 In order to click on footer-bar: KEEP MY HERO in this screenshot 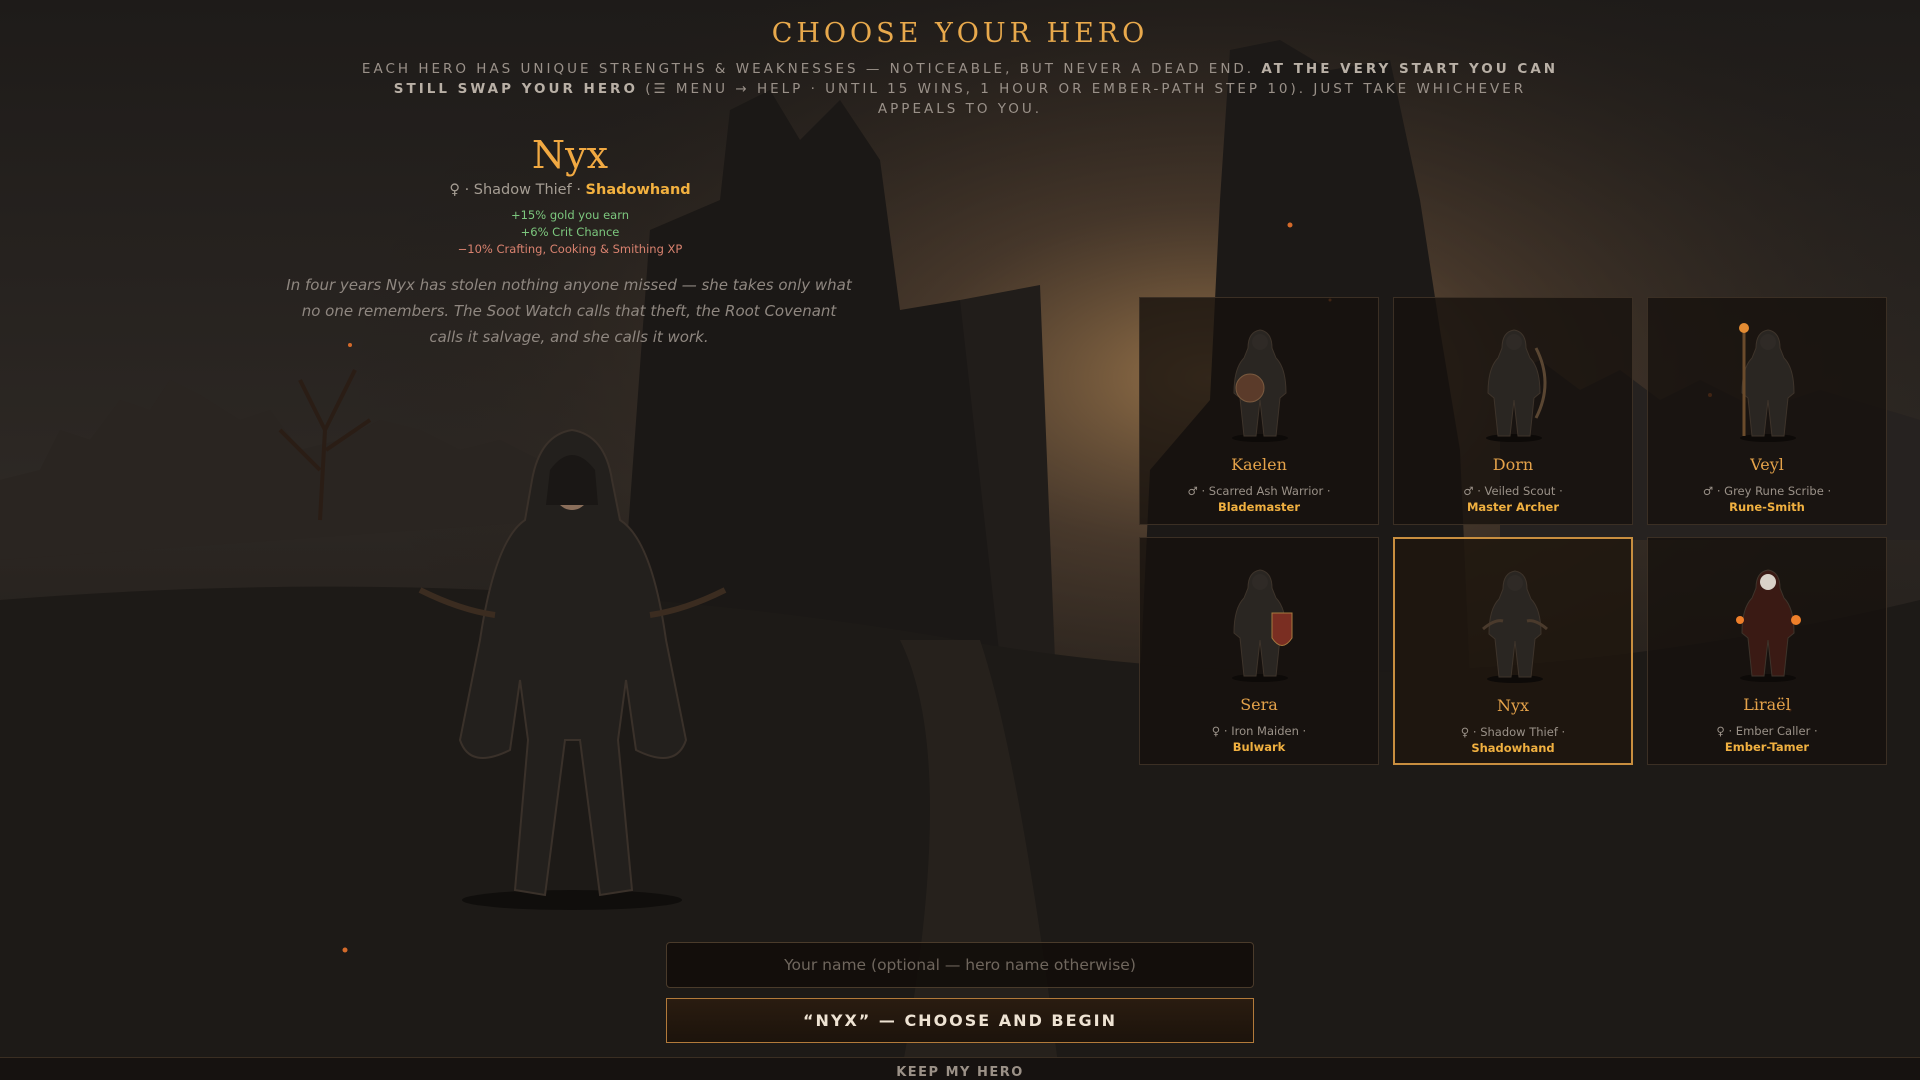, I will do `click(960, 1068)`.